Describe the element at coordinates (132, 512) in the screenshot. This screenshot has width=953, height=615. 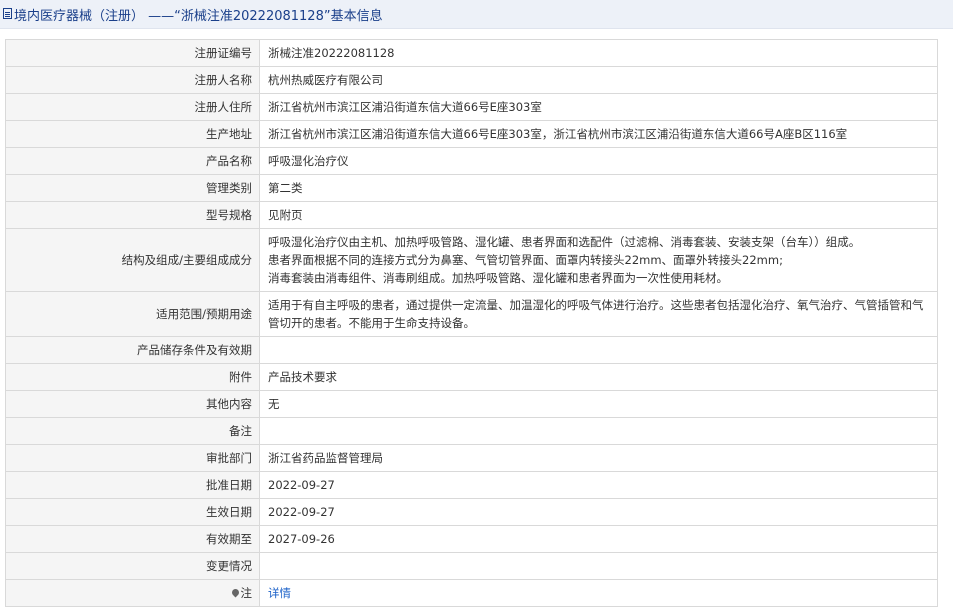
I see `field-label: 生效日期` at that location.